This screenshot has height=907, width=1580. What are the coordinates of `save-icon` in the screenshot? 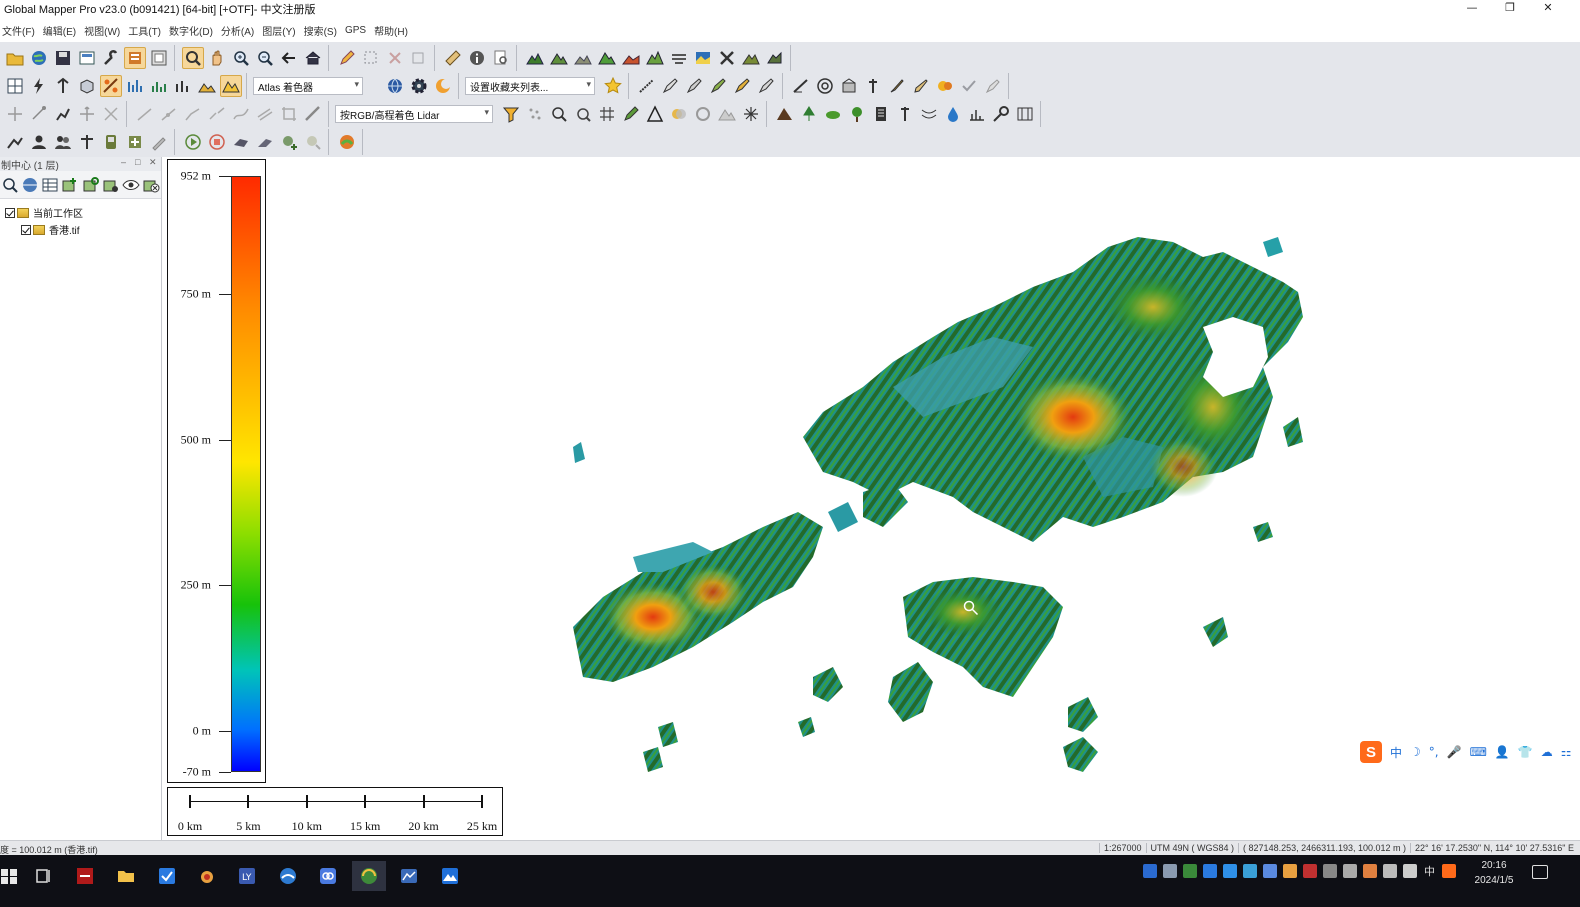 It's located at (63, 58).